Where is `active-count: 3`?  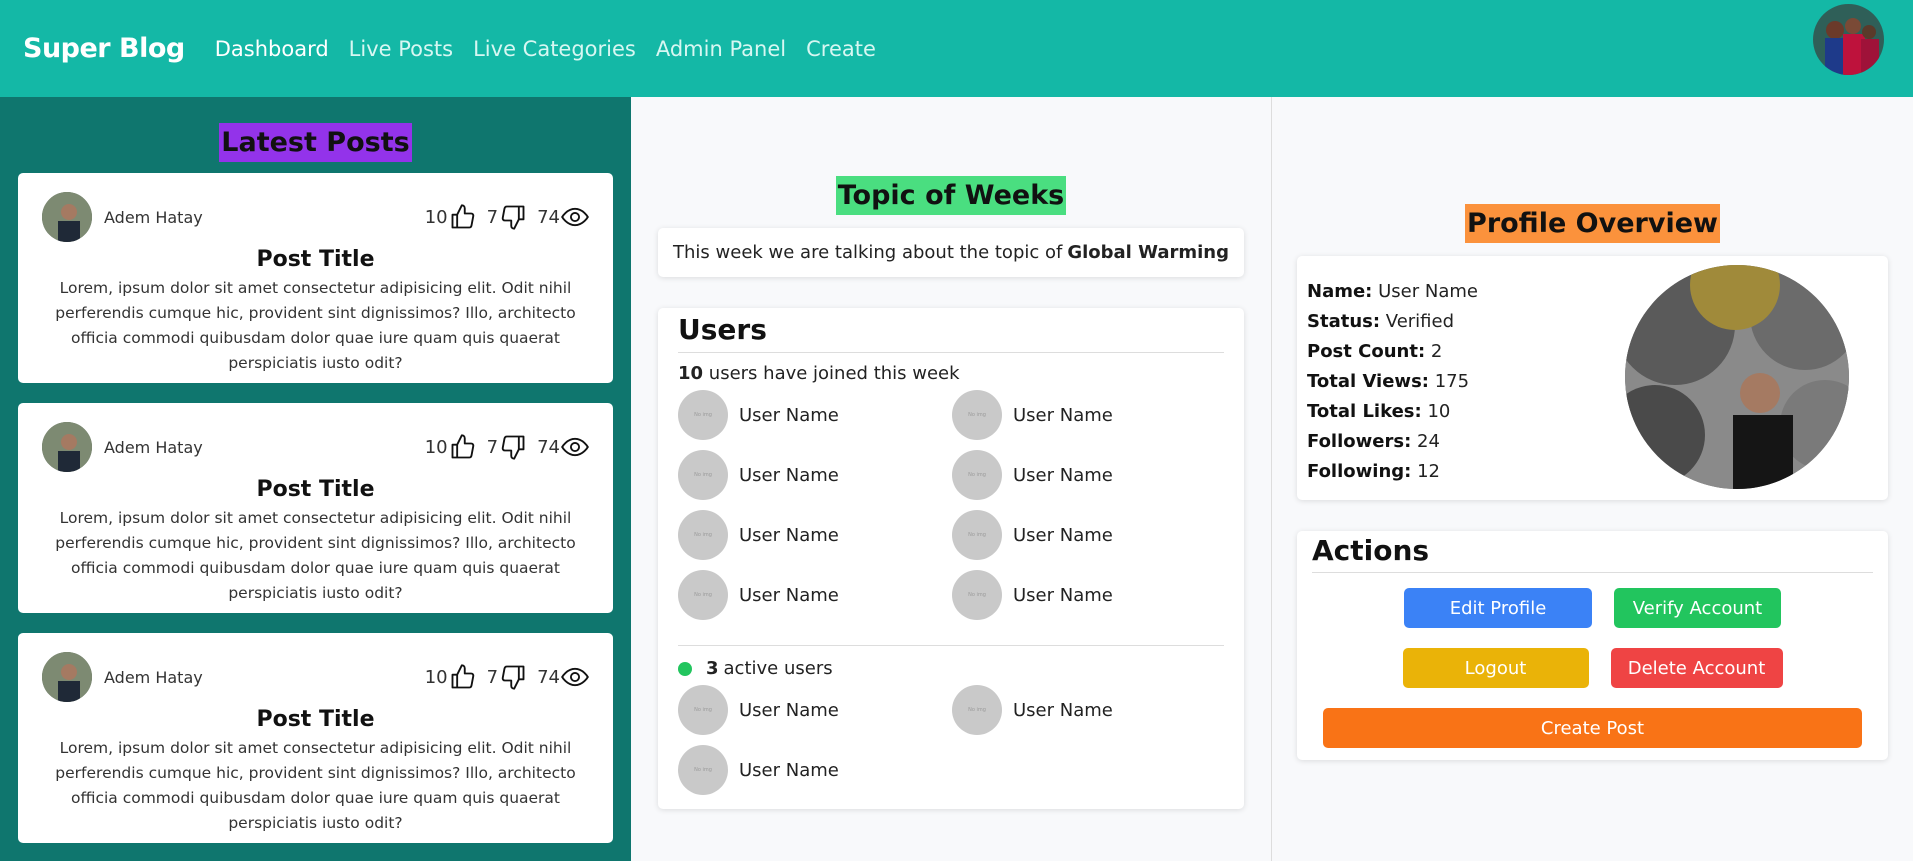 active-count: 3 is located at coordinates (712, 668).